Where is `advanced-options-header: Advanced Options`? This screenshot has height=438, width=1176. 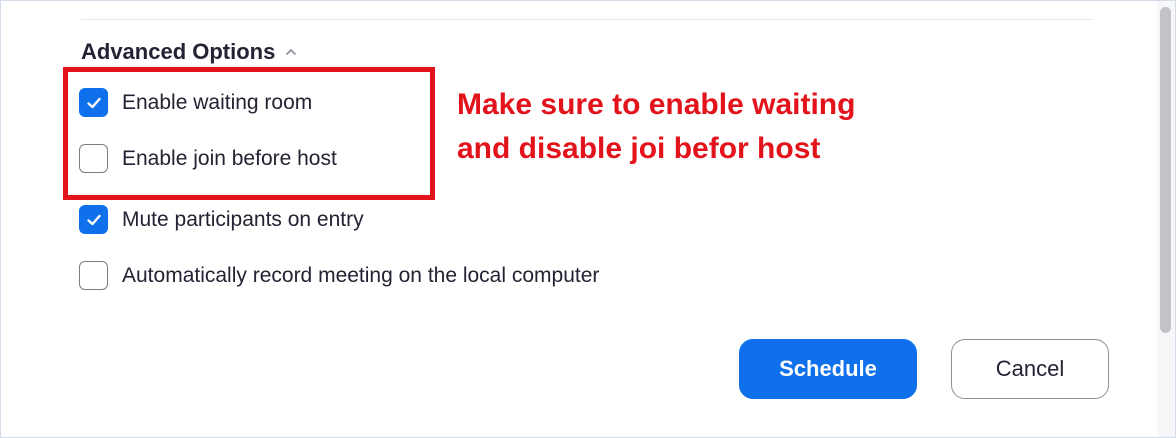 advanced-options-header: Advanced Options is located at coordinates (189, 52).